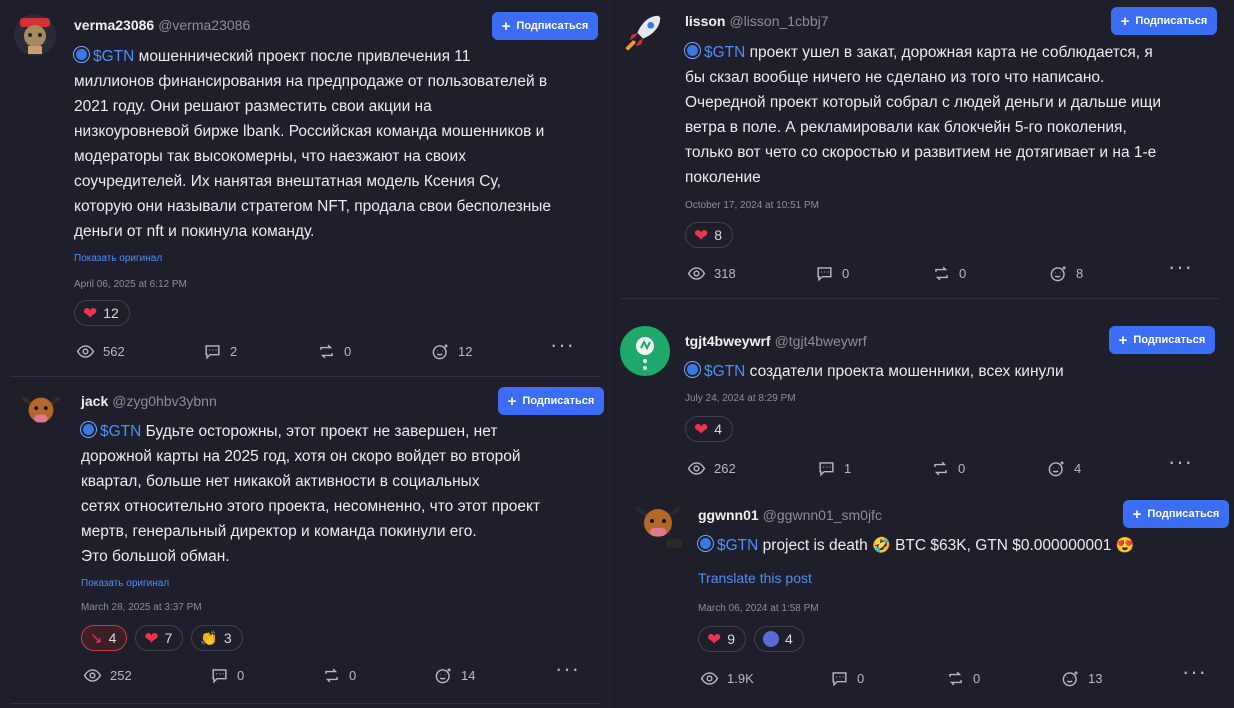 This screenshot has height=708, width=1234. What do you see at coordinates (771, 639) in the screenshot?
I see `face-sticker-icon` at bounding box center [771, 639].